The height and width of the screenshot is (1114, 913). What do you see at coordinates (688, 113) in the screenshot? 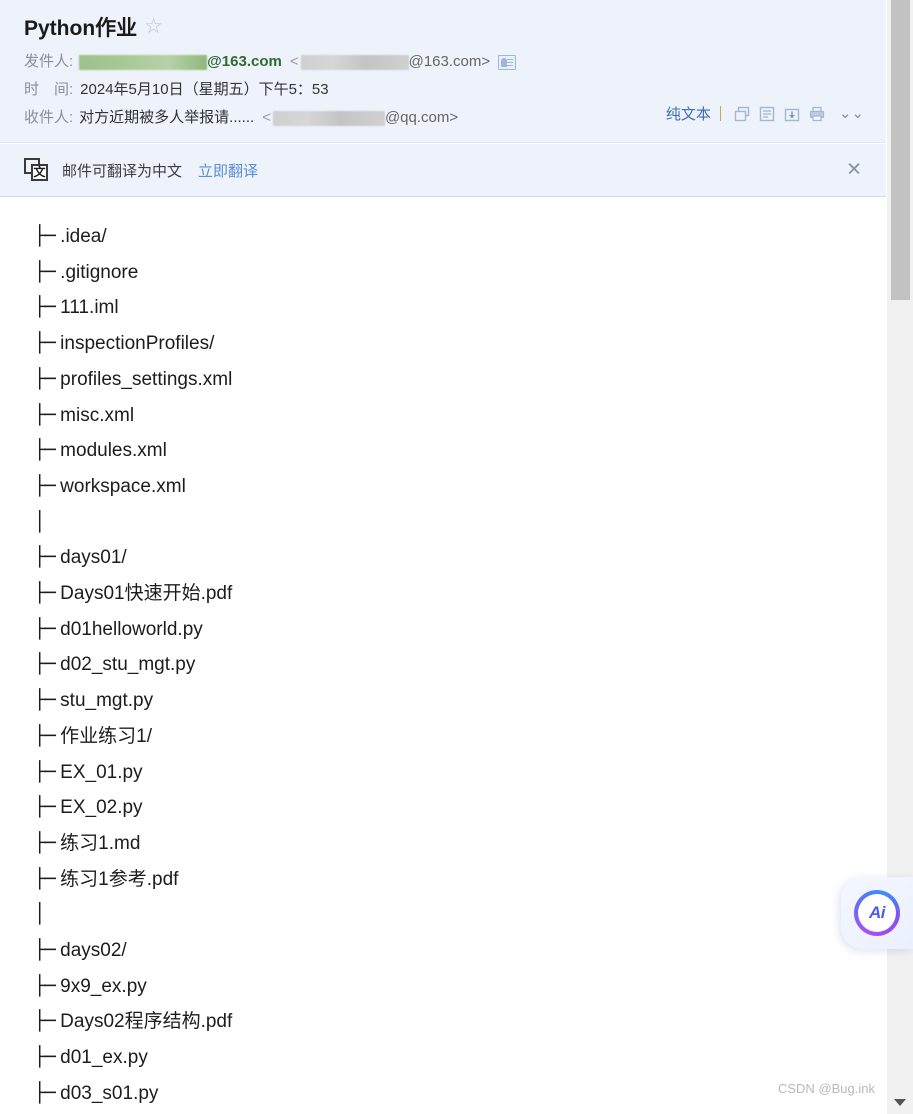
I see `plaintext-link: 纯文本` at bounding box center [688, 113].